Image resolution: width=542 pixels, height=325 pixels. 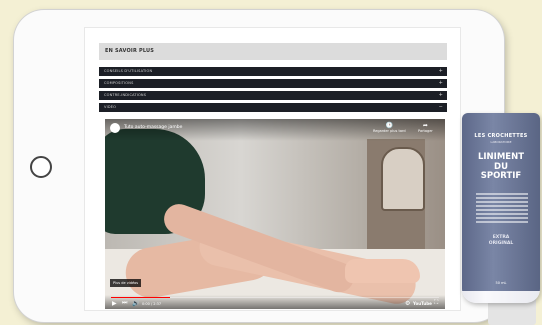 I want to click on accordion-item-conseils: CONSEILS D'UTILISATION +, so click(x=273, y=71).